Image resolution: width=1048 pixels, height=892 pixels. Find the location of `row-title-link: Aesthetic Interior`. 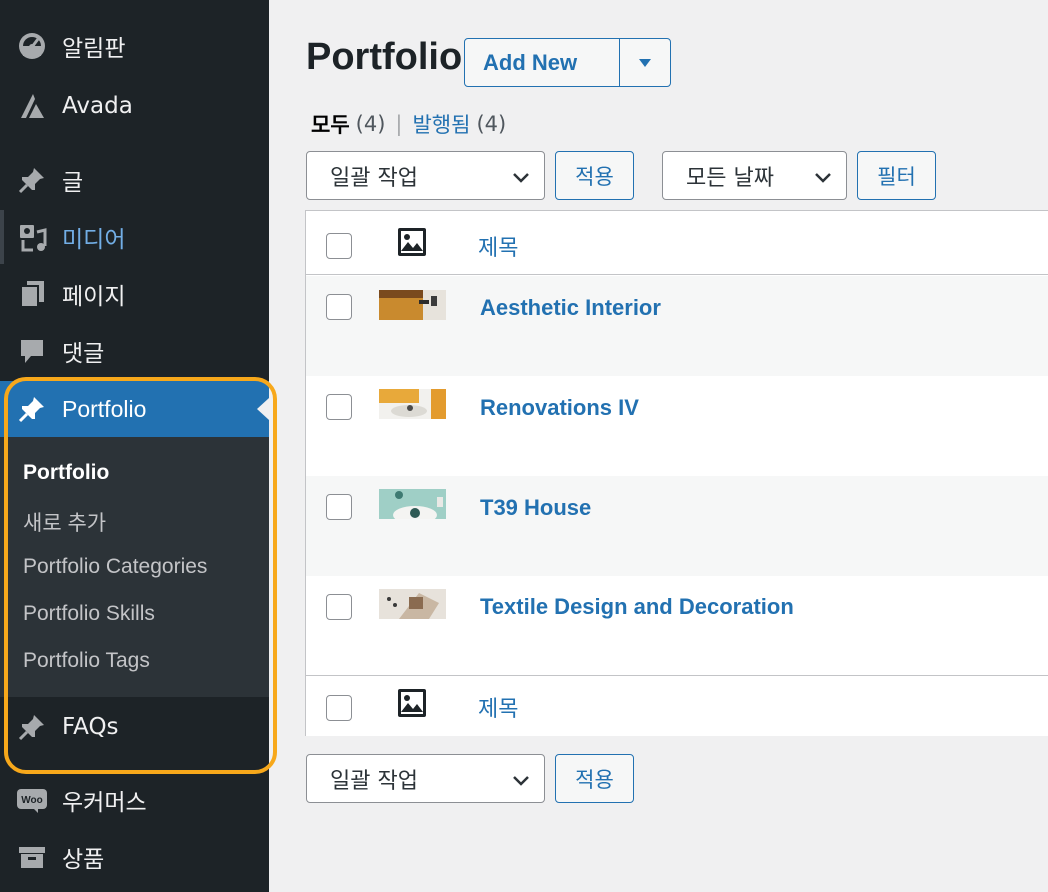

row-title-link: Aesthetic Interior is located at coordinates (570, 308).